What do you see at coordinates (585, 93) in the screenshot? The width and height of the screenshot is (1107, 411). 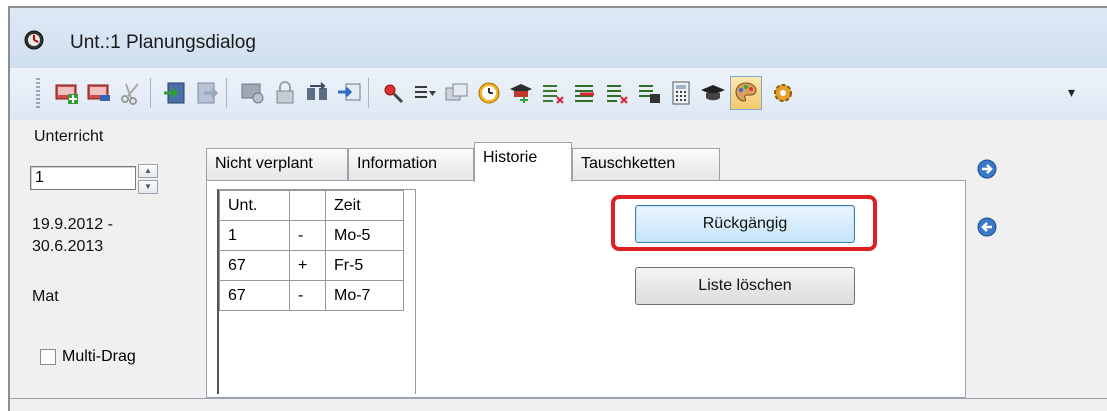 I see `list-remove-icon` at bounding box center [585, 93].